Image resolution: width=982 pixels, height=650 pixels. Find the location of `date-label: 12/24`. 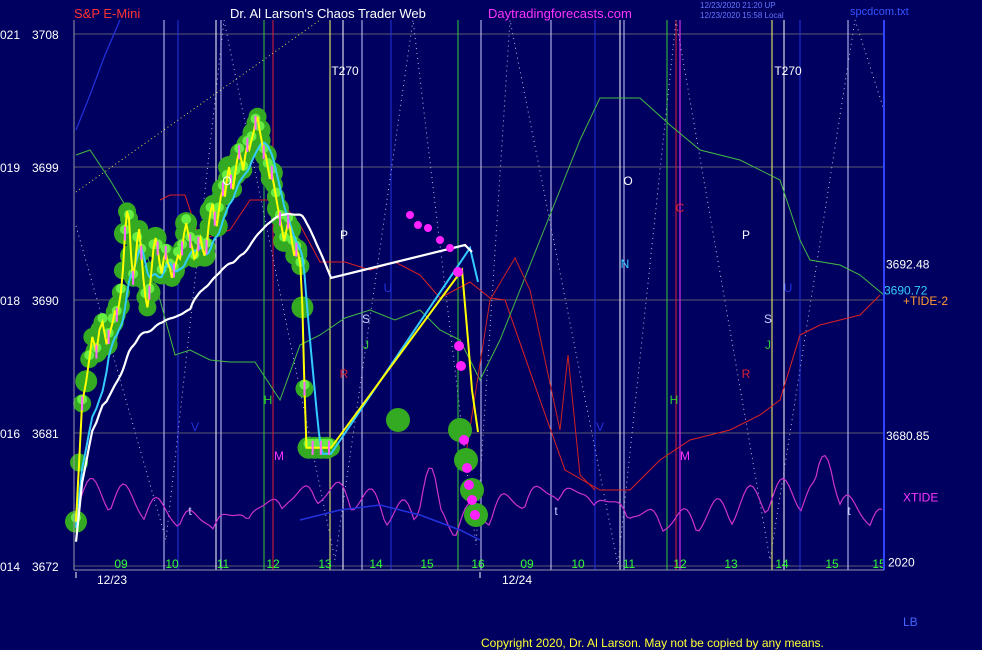

date-label: 12/24 is located at coordinates (517, 580).